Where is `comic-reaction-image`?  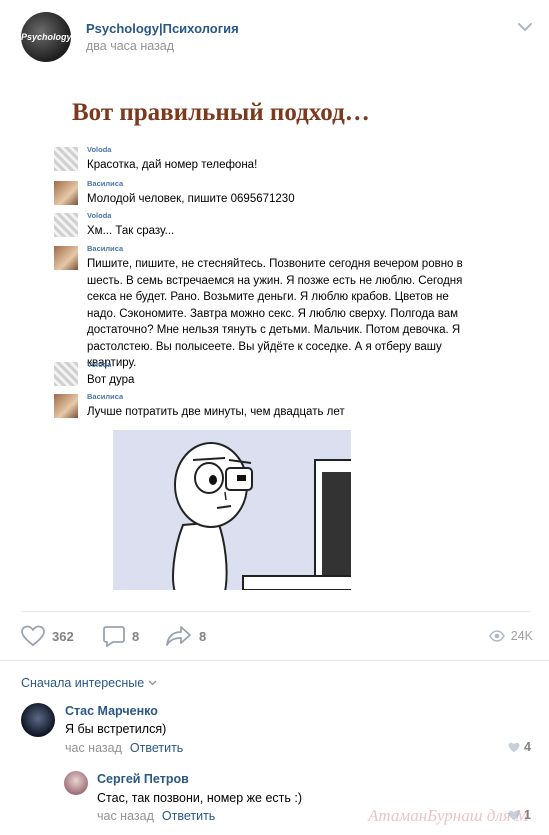 comic-reaction-image is located at coordinates (232, 510).